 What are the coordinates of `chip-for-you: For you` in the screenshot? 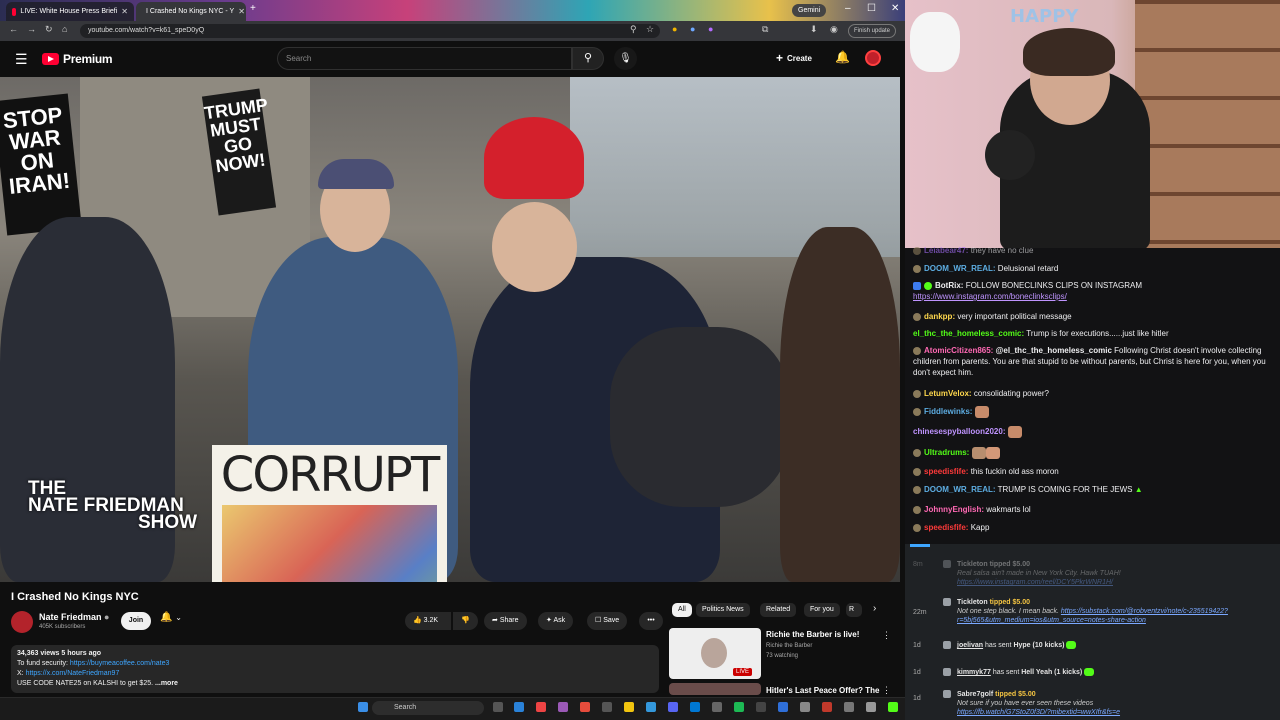 It's located at (822, 610).